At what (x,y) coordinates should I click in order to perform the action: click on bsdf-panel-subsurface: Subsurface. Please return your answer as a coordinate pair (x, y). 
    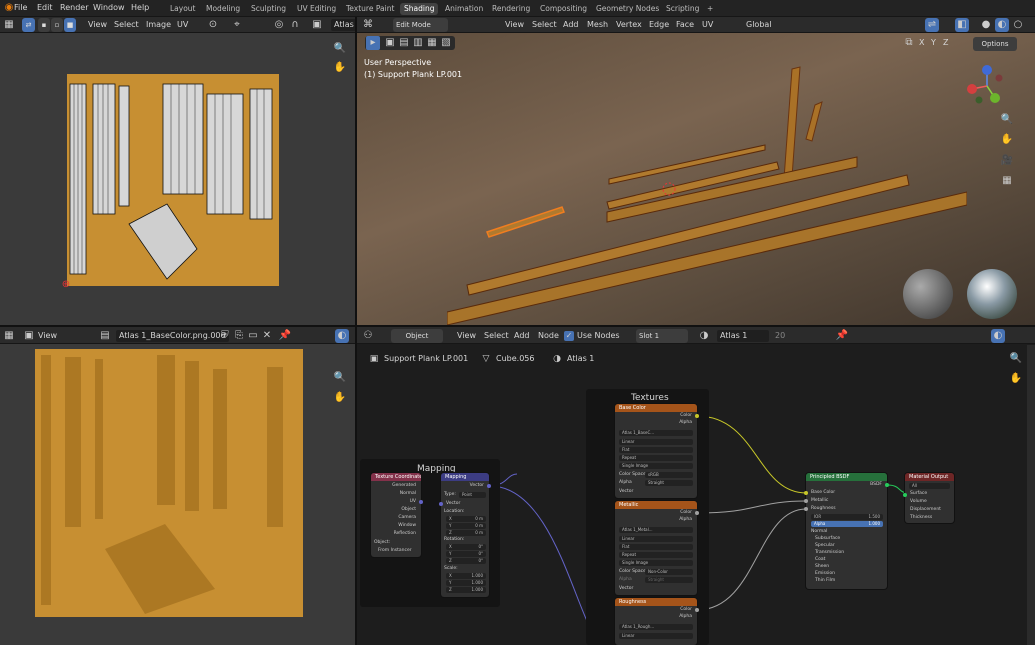
    Looking at the image, I should click on (827, 539).